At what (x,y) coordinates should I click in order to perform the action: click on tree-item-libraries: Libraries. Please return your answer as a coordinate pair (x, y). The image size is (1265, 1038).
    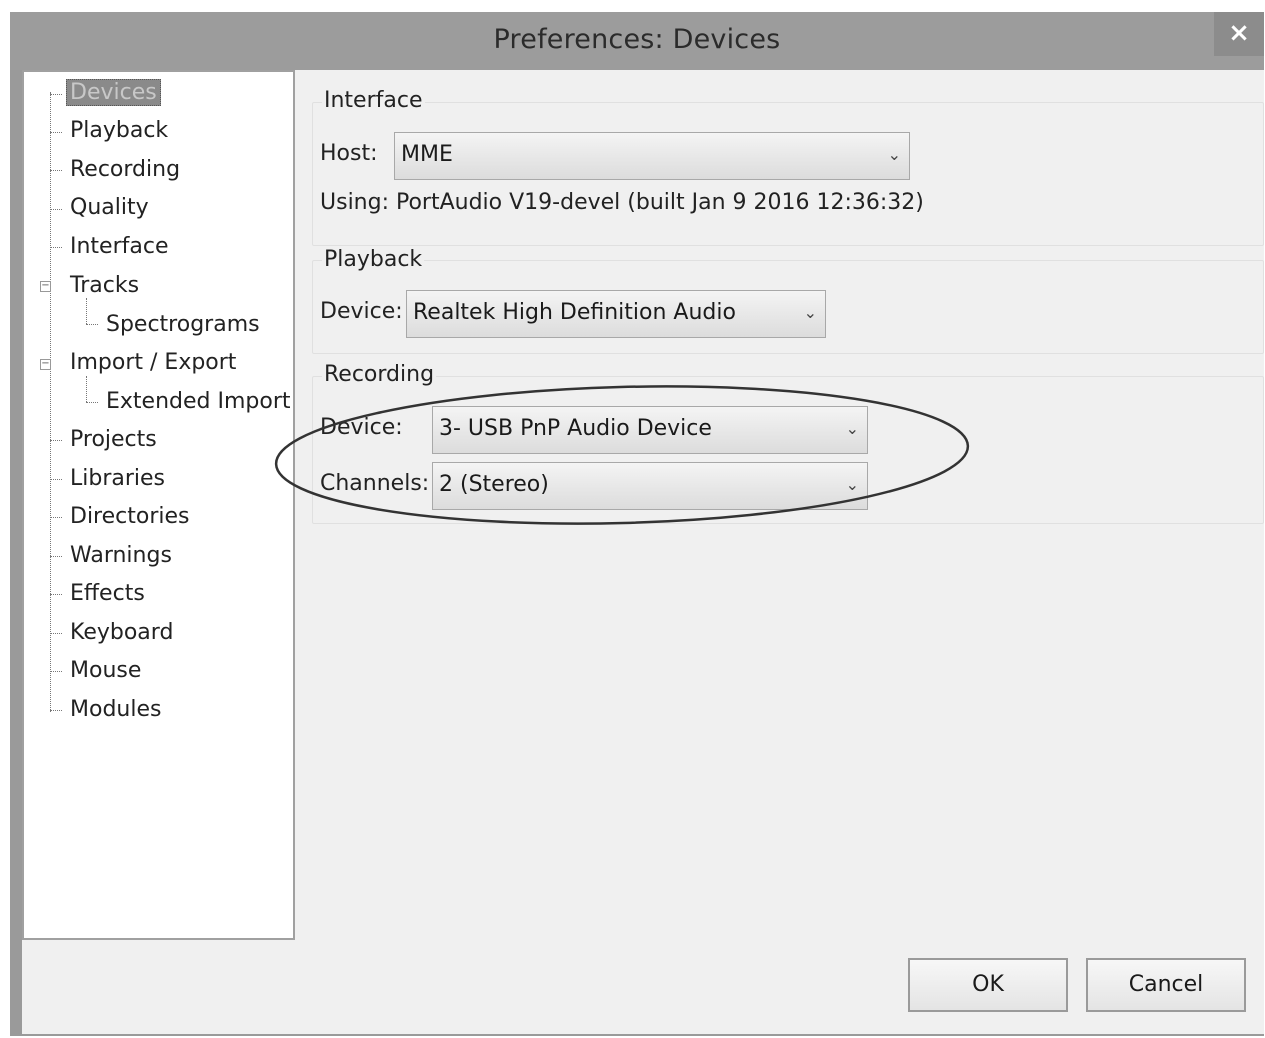
    Looking at the image, I should click on (117, 479).